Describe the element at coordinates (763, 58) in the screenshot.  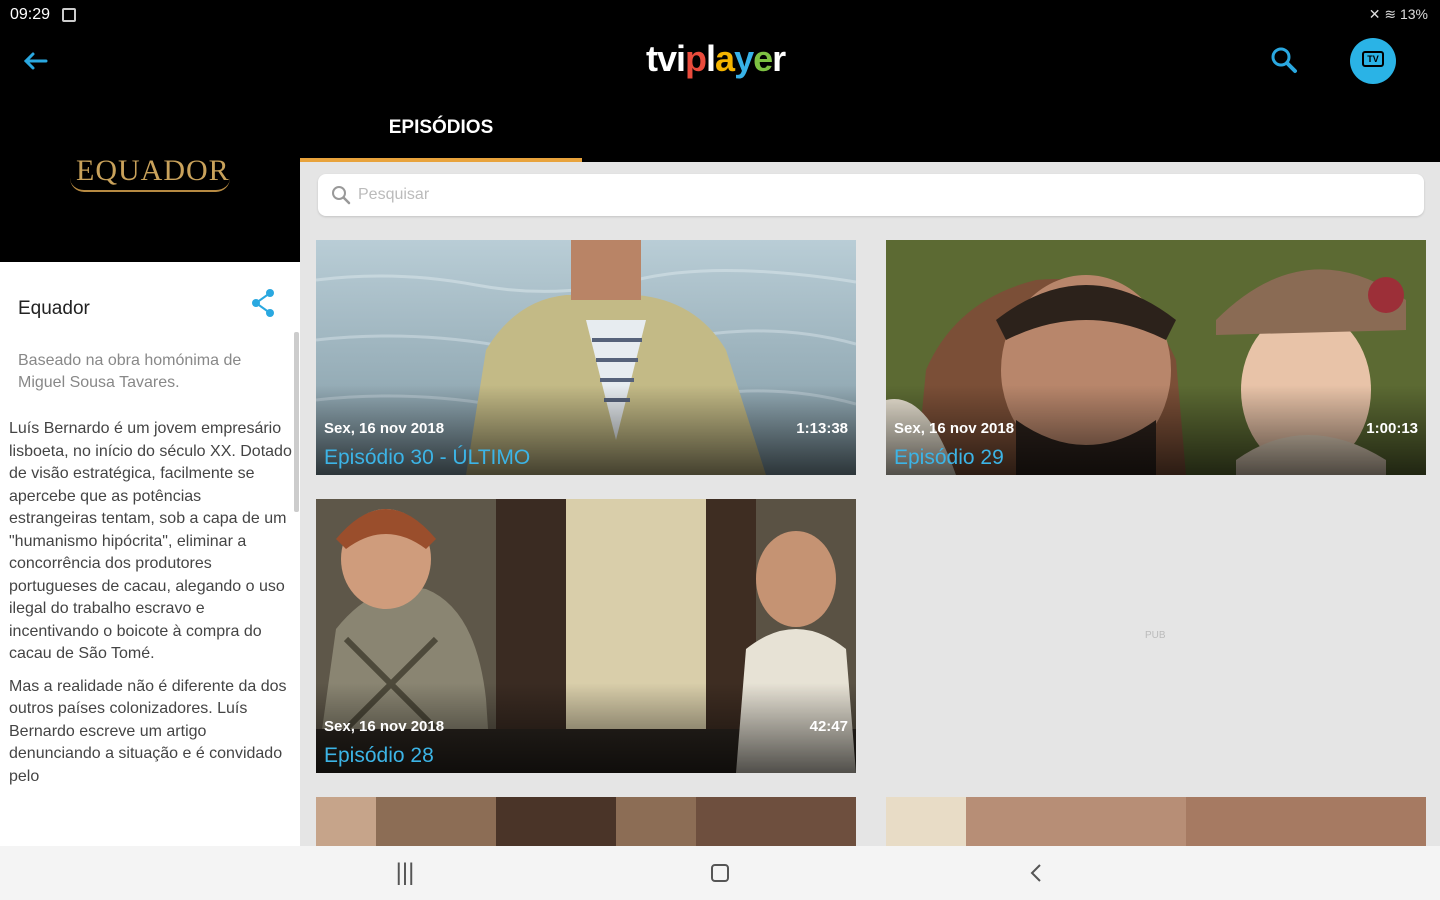
I see `logo-part-e: e` at that location.